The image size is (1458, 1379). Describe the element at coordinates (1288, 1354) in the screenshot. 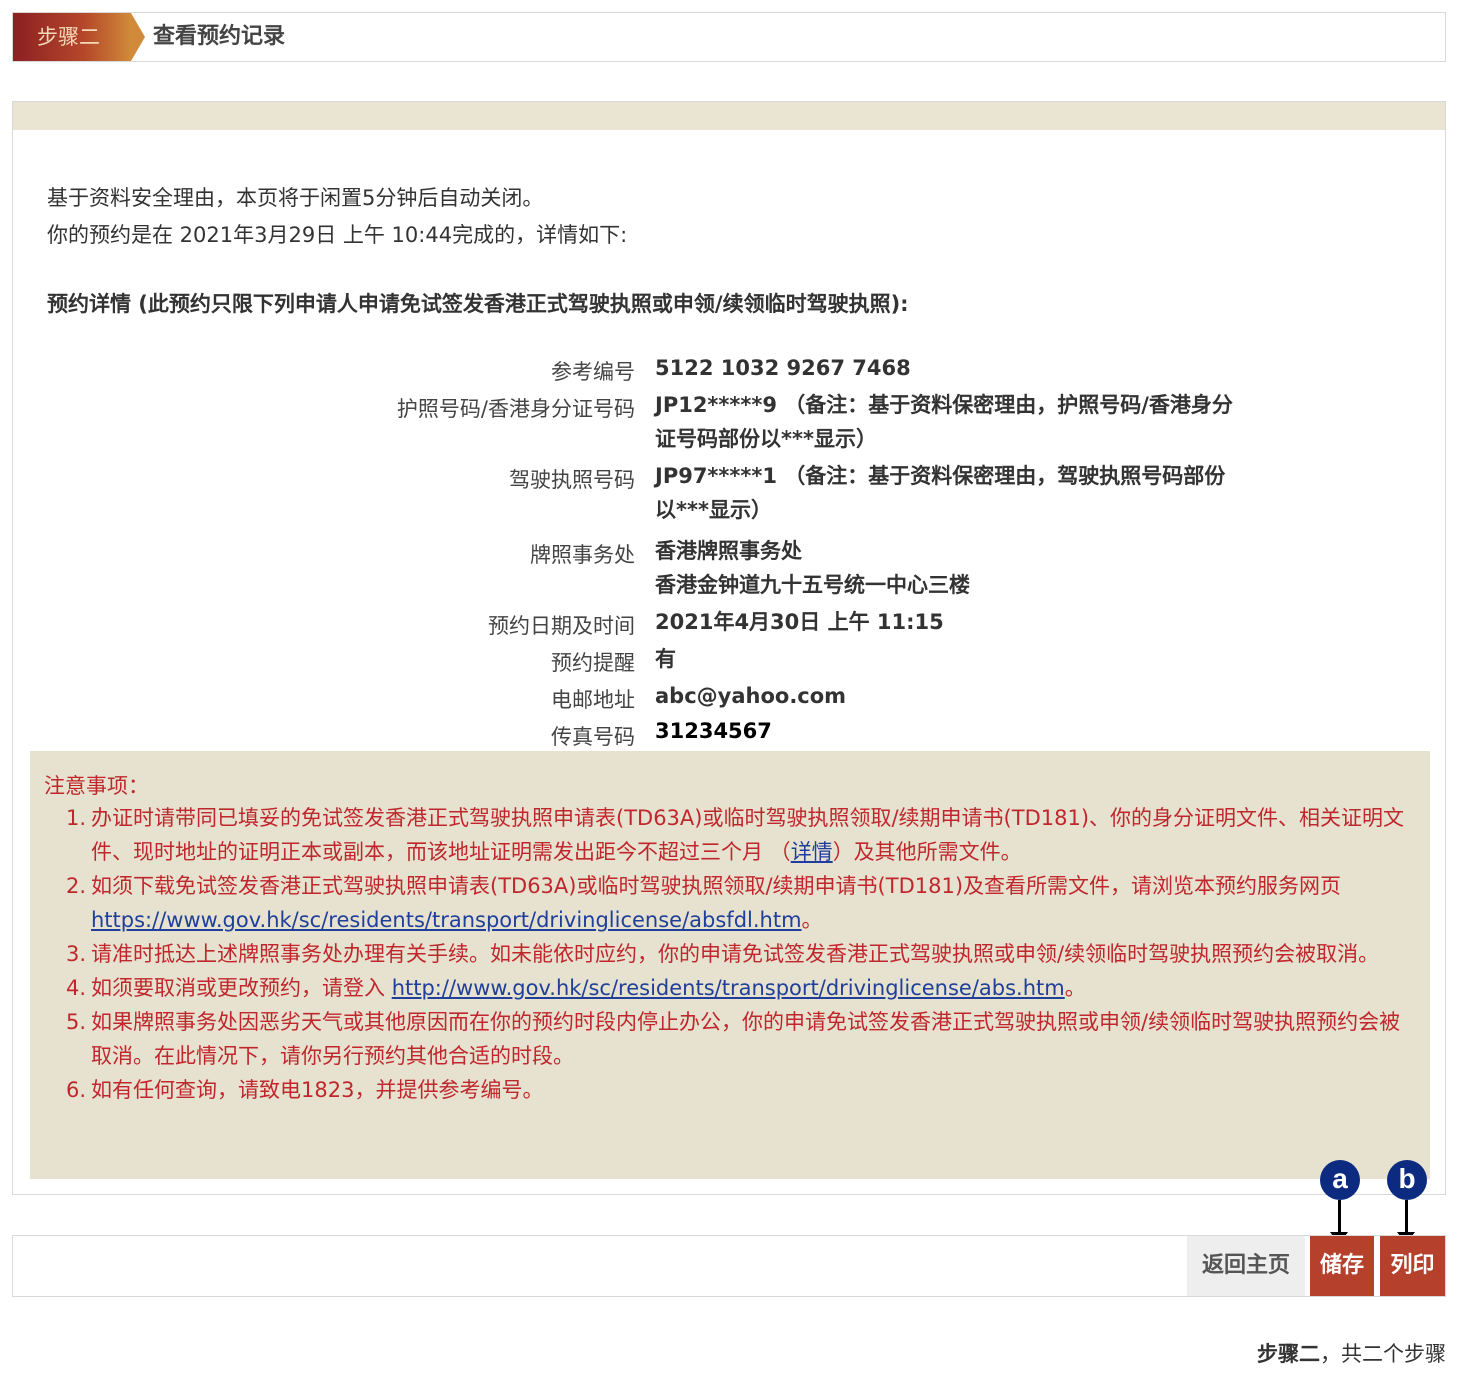

I see `step-current: 步骤二` at that location.